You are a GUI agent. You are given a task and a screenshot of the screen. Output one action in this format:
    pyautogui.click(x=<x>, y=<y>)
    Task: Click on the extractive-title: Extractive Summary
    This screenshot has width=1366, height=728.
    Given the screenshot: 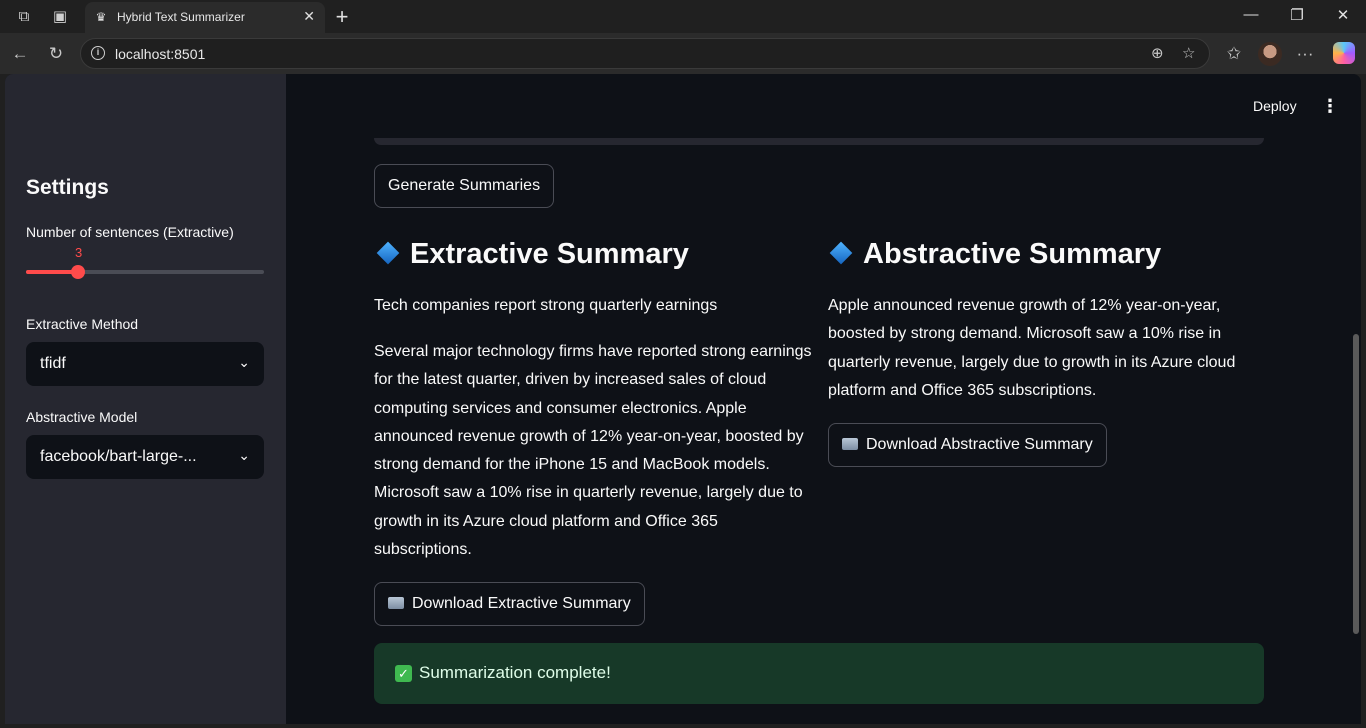 What is the action you would take?
    pyautogui.click(x=531, y=254)
    